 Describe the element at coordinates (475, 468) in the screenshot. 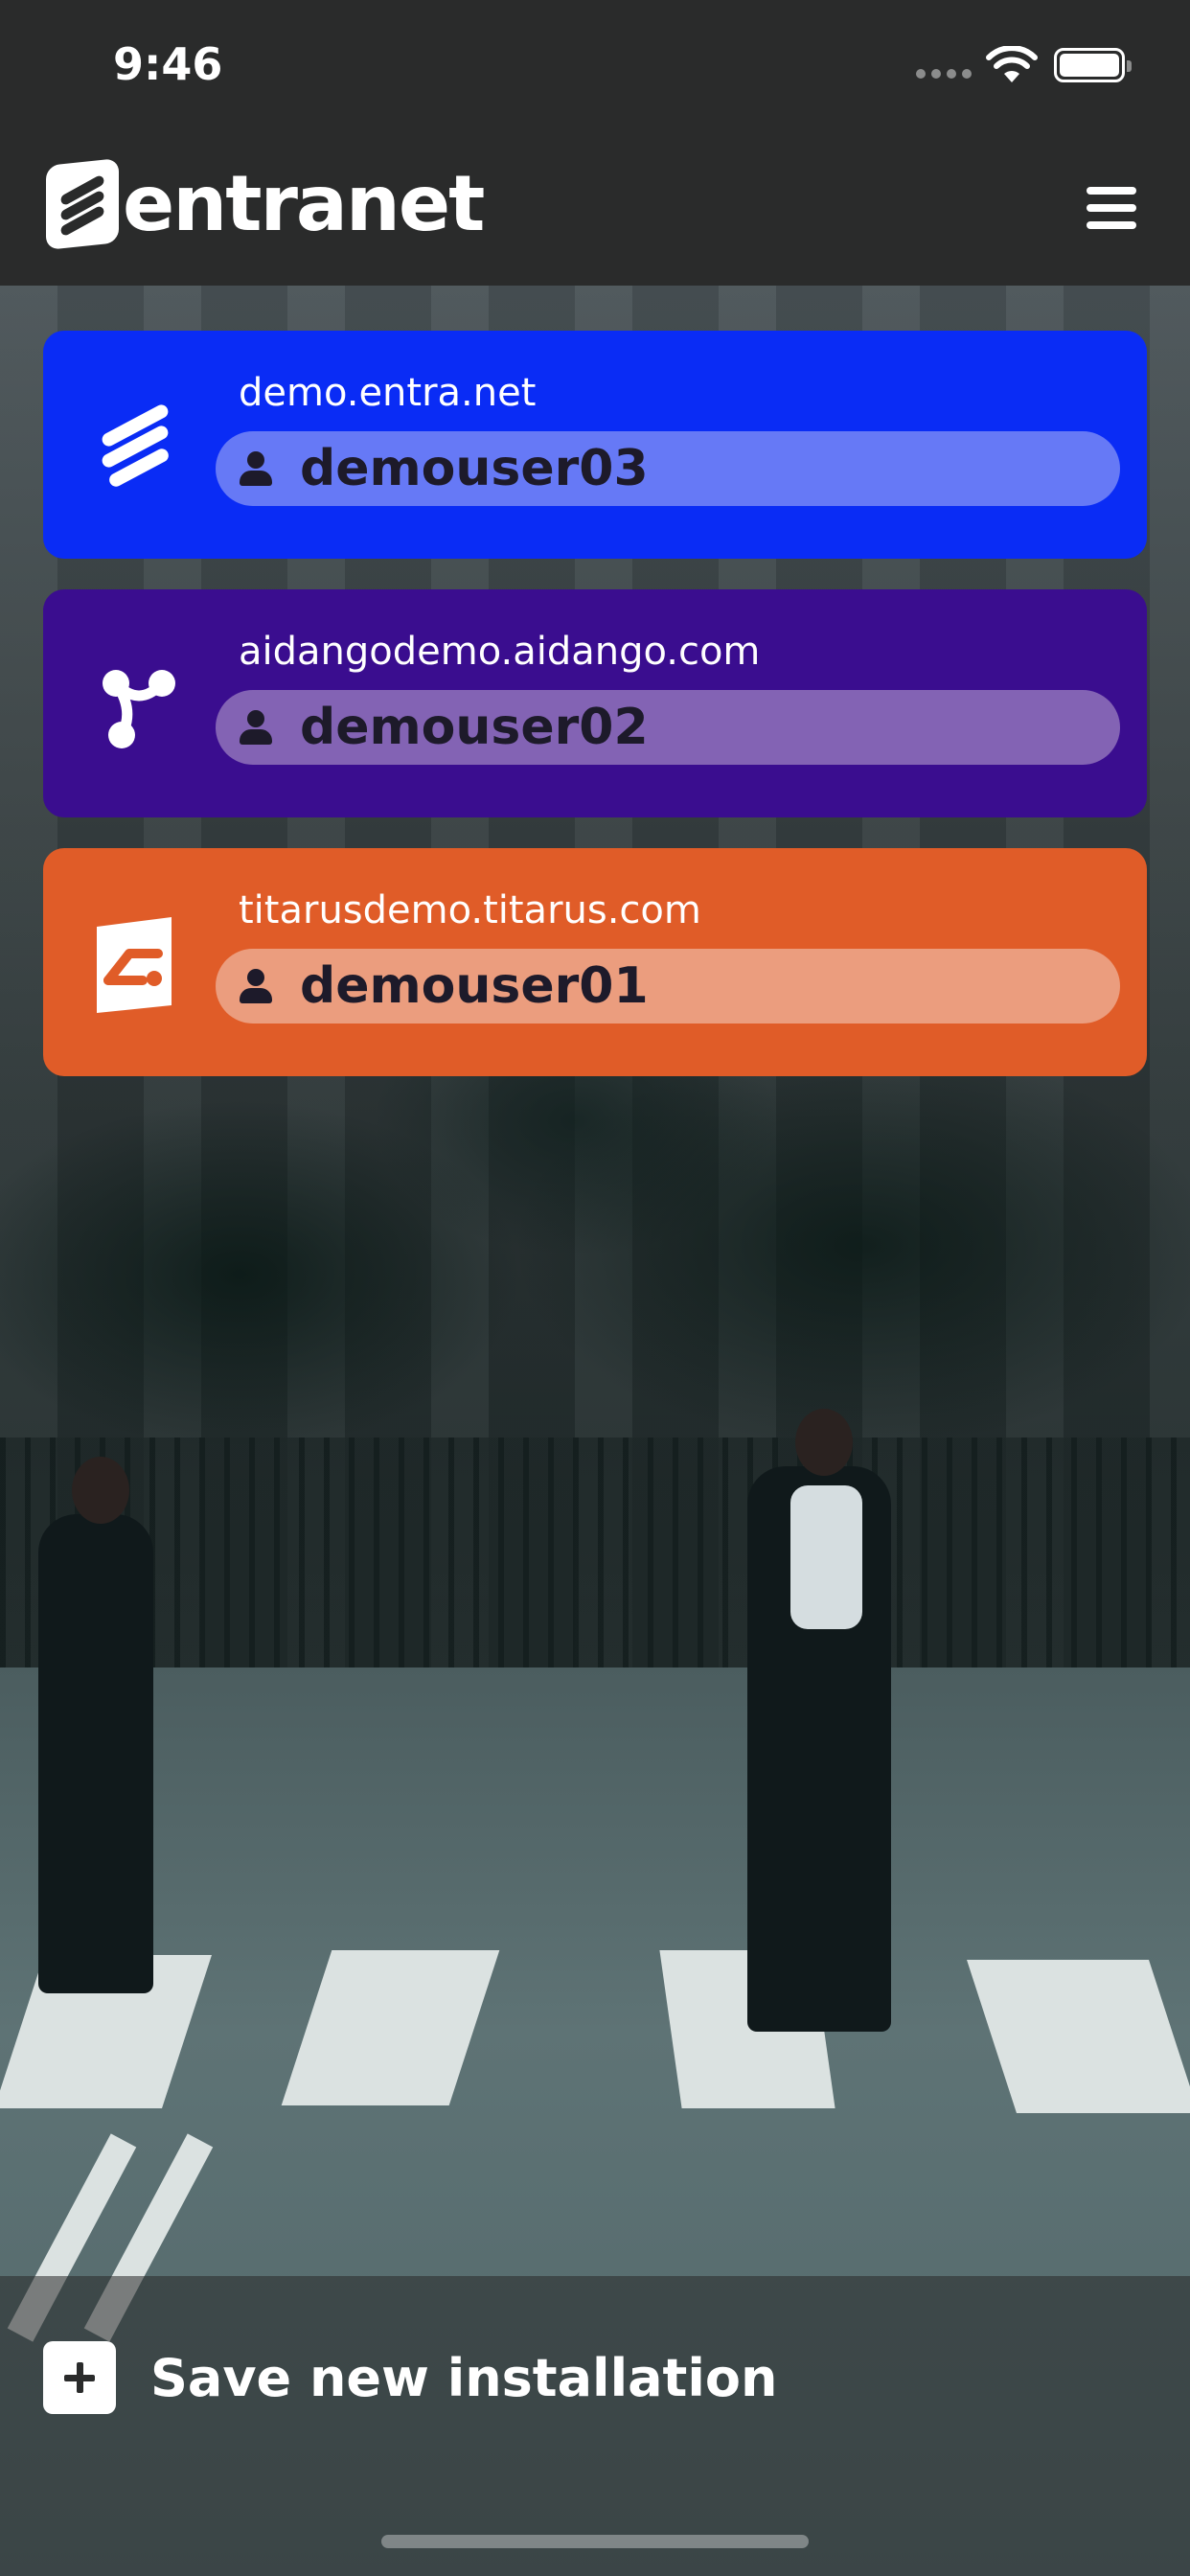

I see `installation-username: demouser03` at that location.